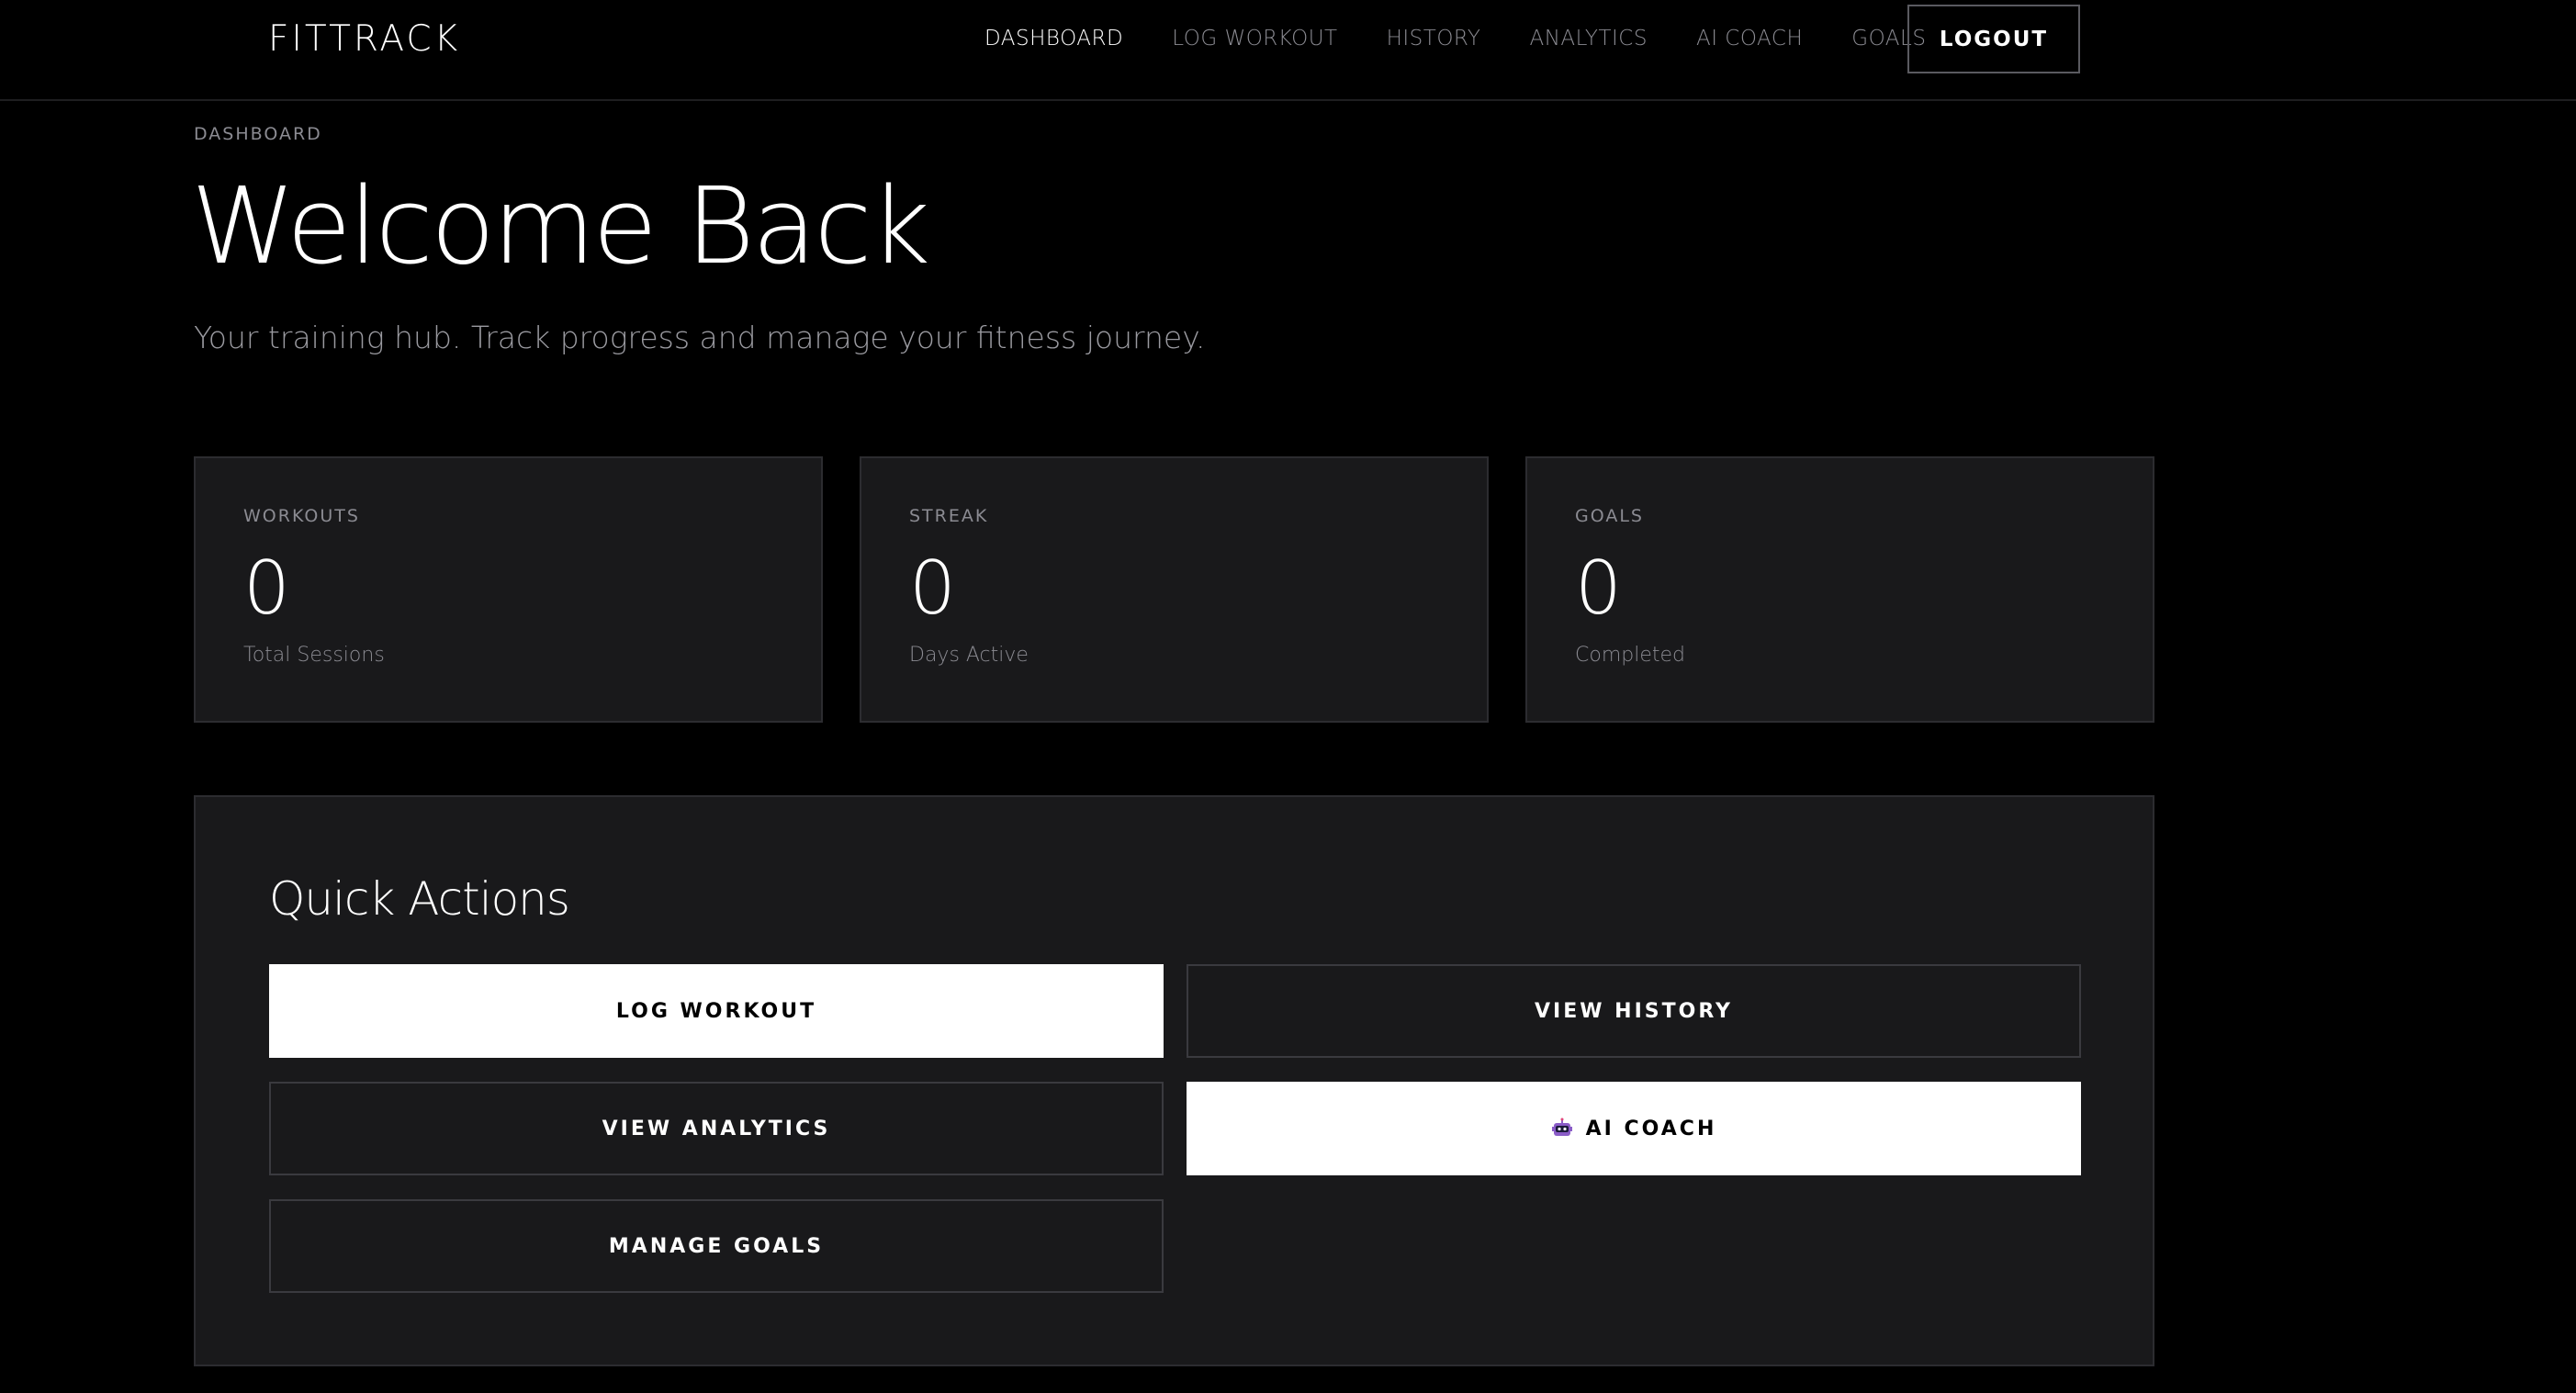 The image size is (2576, 1393). What do you see at coordinates (419, 899) in the screenshot?
I see `quick-actions-title: Quick Actions` at bounding box center [419, 899].